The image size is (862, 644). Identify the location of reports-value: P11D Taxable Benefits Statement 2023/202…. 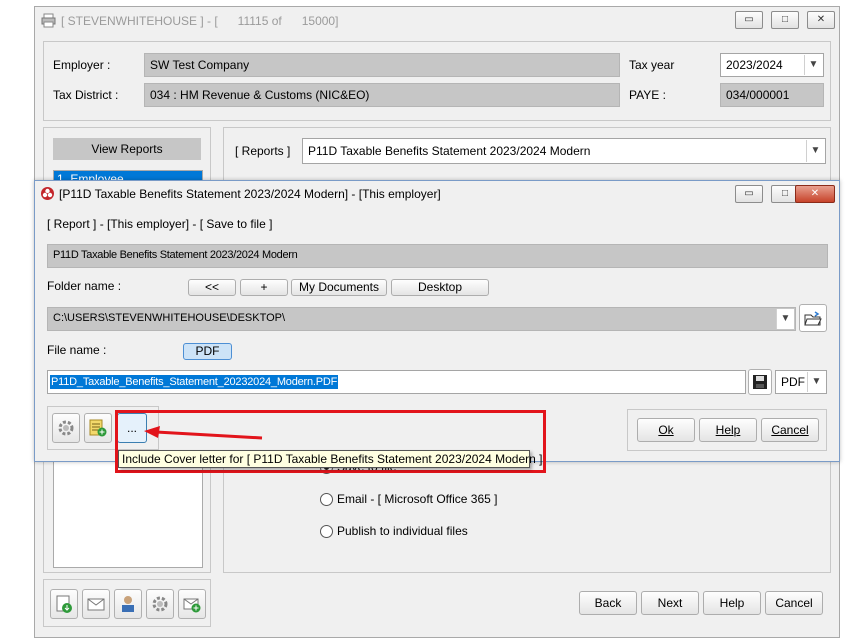
(449, 151).